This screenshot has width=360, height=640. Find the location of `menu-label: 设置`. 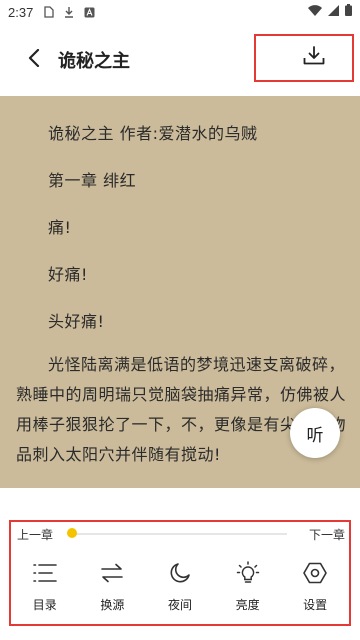

menu-label: 设置 is located at coordinates (315, 605).